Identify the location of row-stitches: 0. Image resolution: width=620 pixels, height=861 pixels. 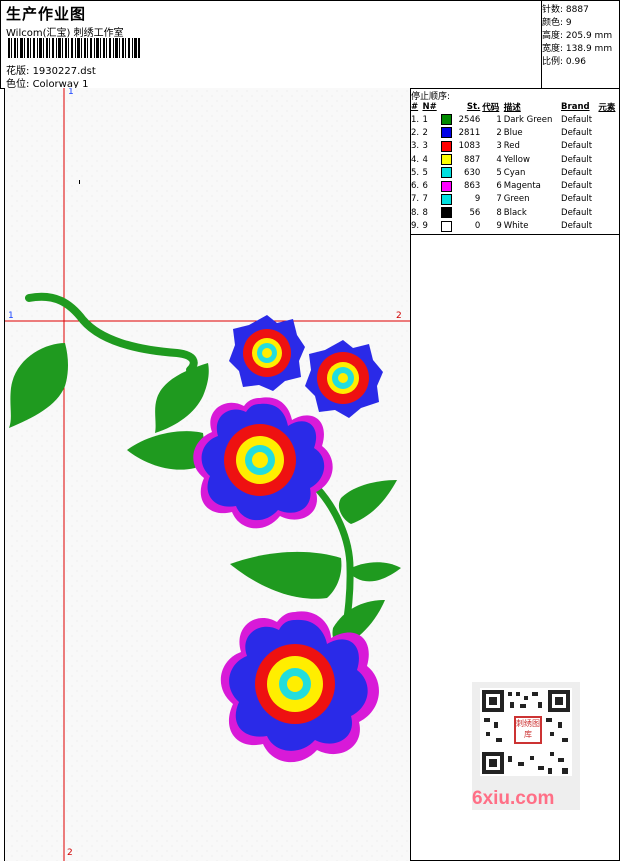
(477, 226).